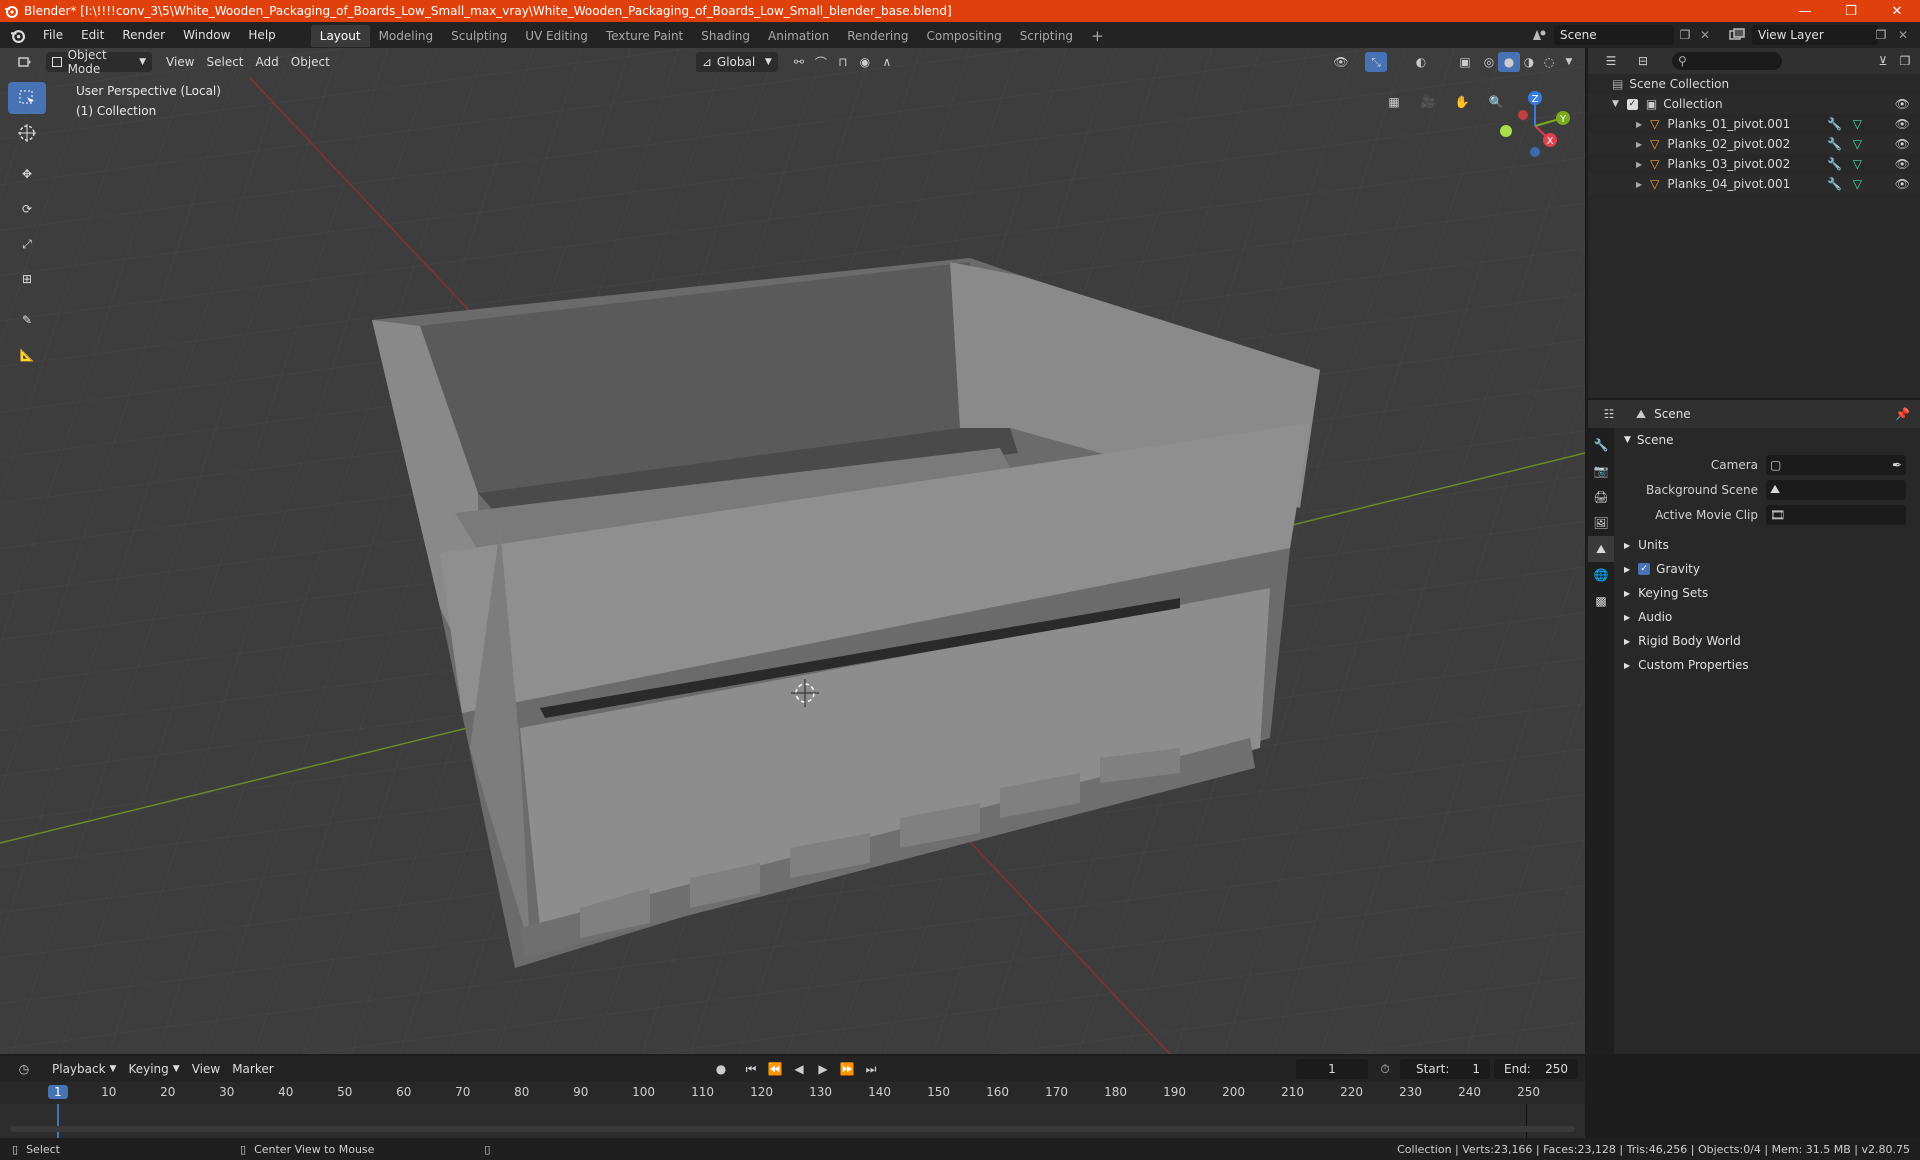 Image resolution: width=1920 pixels, height=1160 pixels. I want to click on proportional-edit-icon: ◉, so click(865, 62).